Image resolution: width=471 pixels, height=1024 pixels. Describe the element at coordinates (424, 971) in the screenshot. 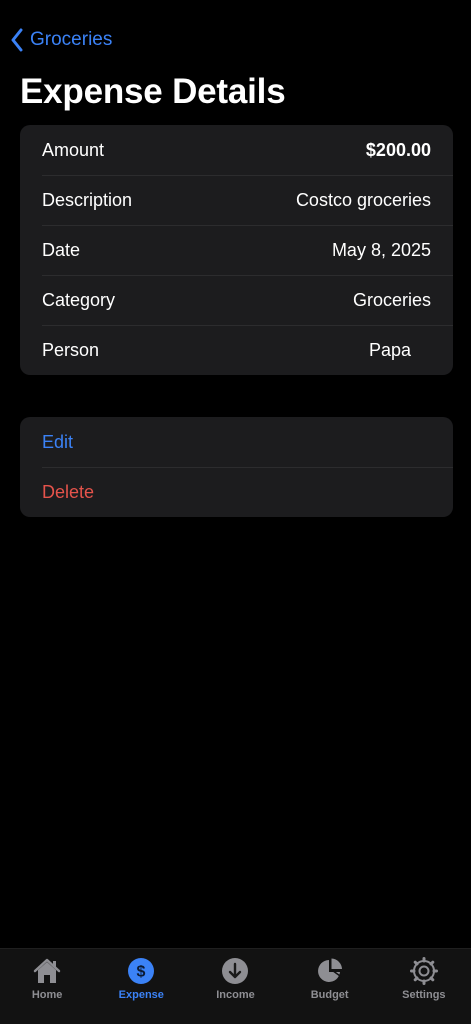

I see `gear-icon` at that location.